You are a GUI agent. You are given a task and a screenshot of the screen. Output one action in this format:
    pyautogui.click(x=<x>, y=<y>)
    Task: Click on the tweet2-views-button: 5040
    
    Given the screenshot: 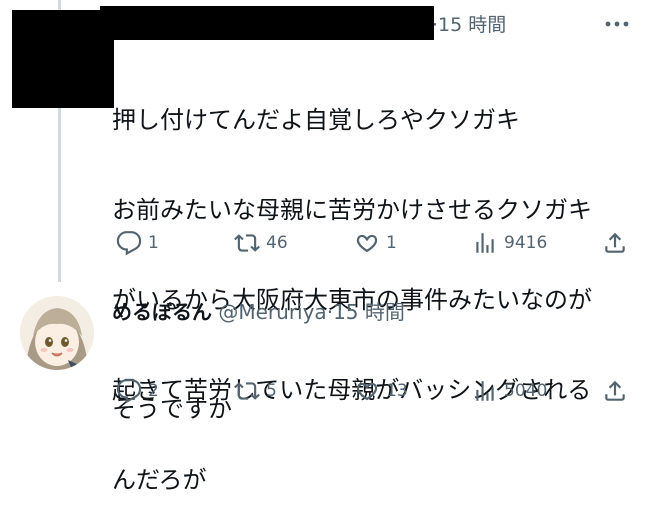 What is the action you would take?
    pyautogui.click(x=509, y=391)
    